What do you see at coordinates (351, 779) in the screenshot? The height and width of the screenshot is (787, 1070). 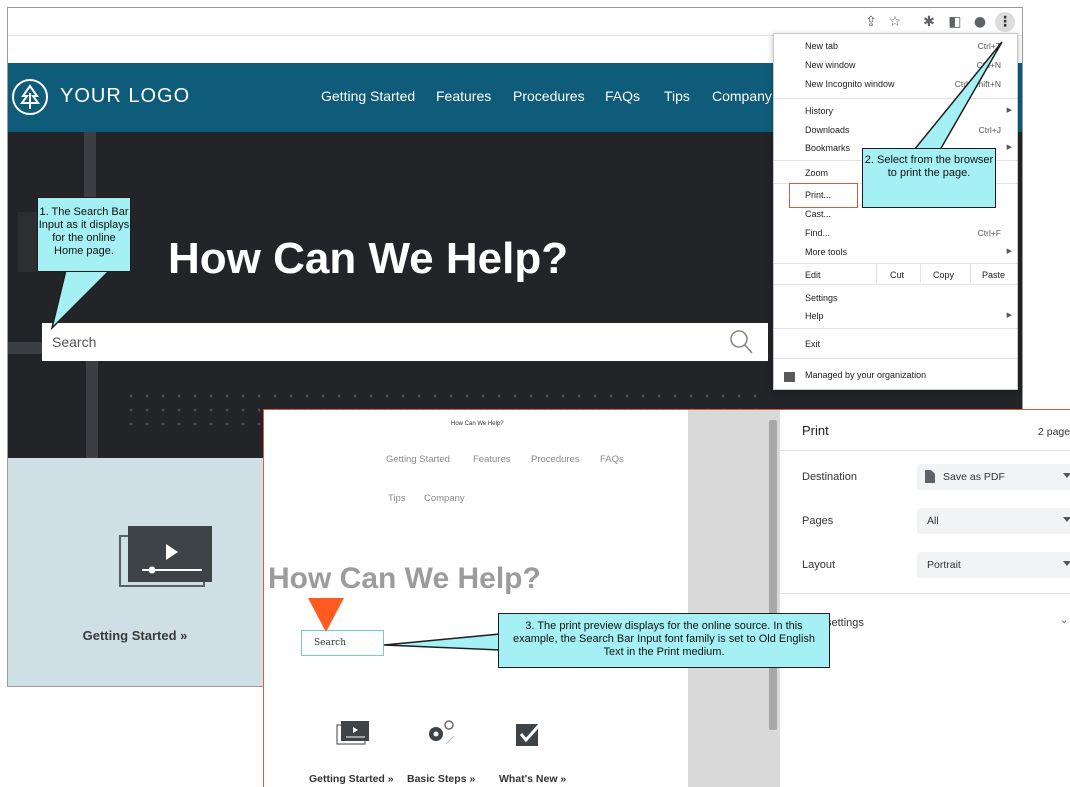 I see `preview-tile-label: Getting Started »` at bounding box center [351, 779].